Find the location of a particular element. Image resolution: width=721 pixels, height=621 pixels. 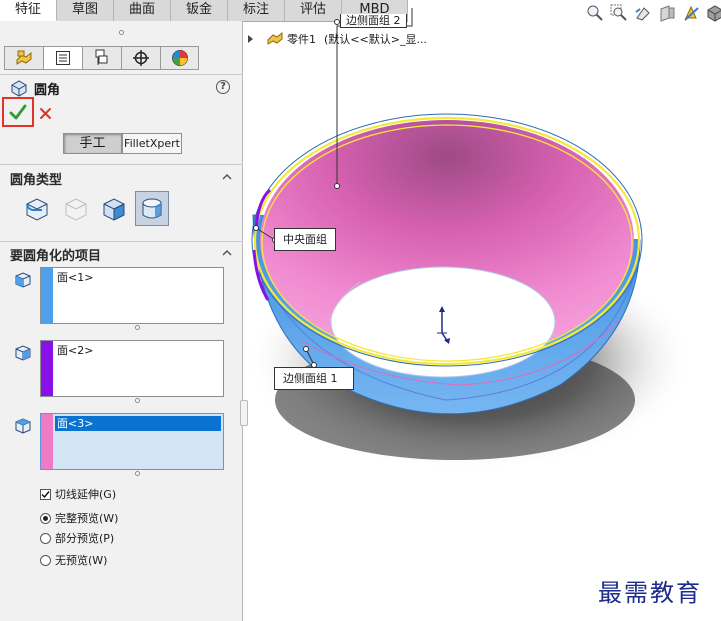

constant-size-fillet-icon is located at coordinates (37, 209).